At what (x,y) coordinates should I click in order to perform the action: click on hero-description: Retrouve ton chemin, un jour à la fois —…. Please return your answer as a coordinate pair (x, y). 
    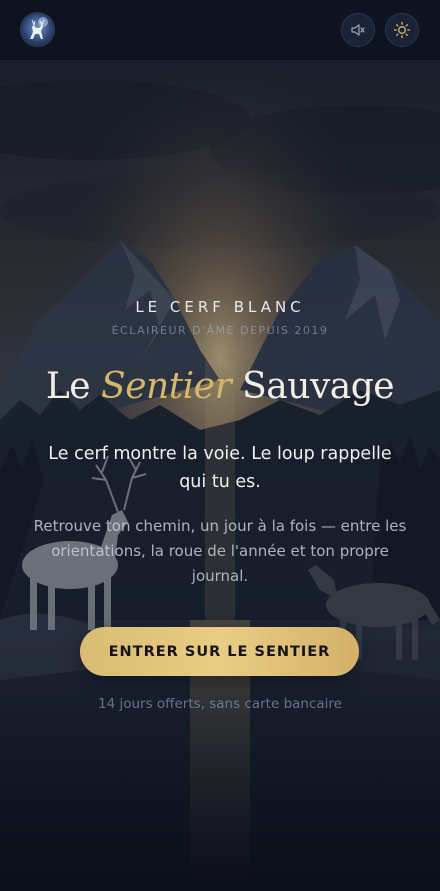
    Looking at the image, I should click on (220, 551).